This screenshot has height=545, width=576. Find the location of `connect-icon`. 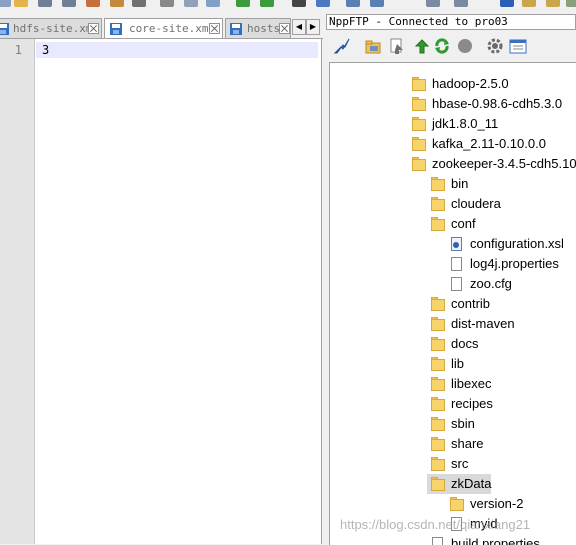

connect-icon is located at coordinates (342, 46).